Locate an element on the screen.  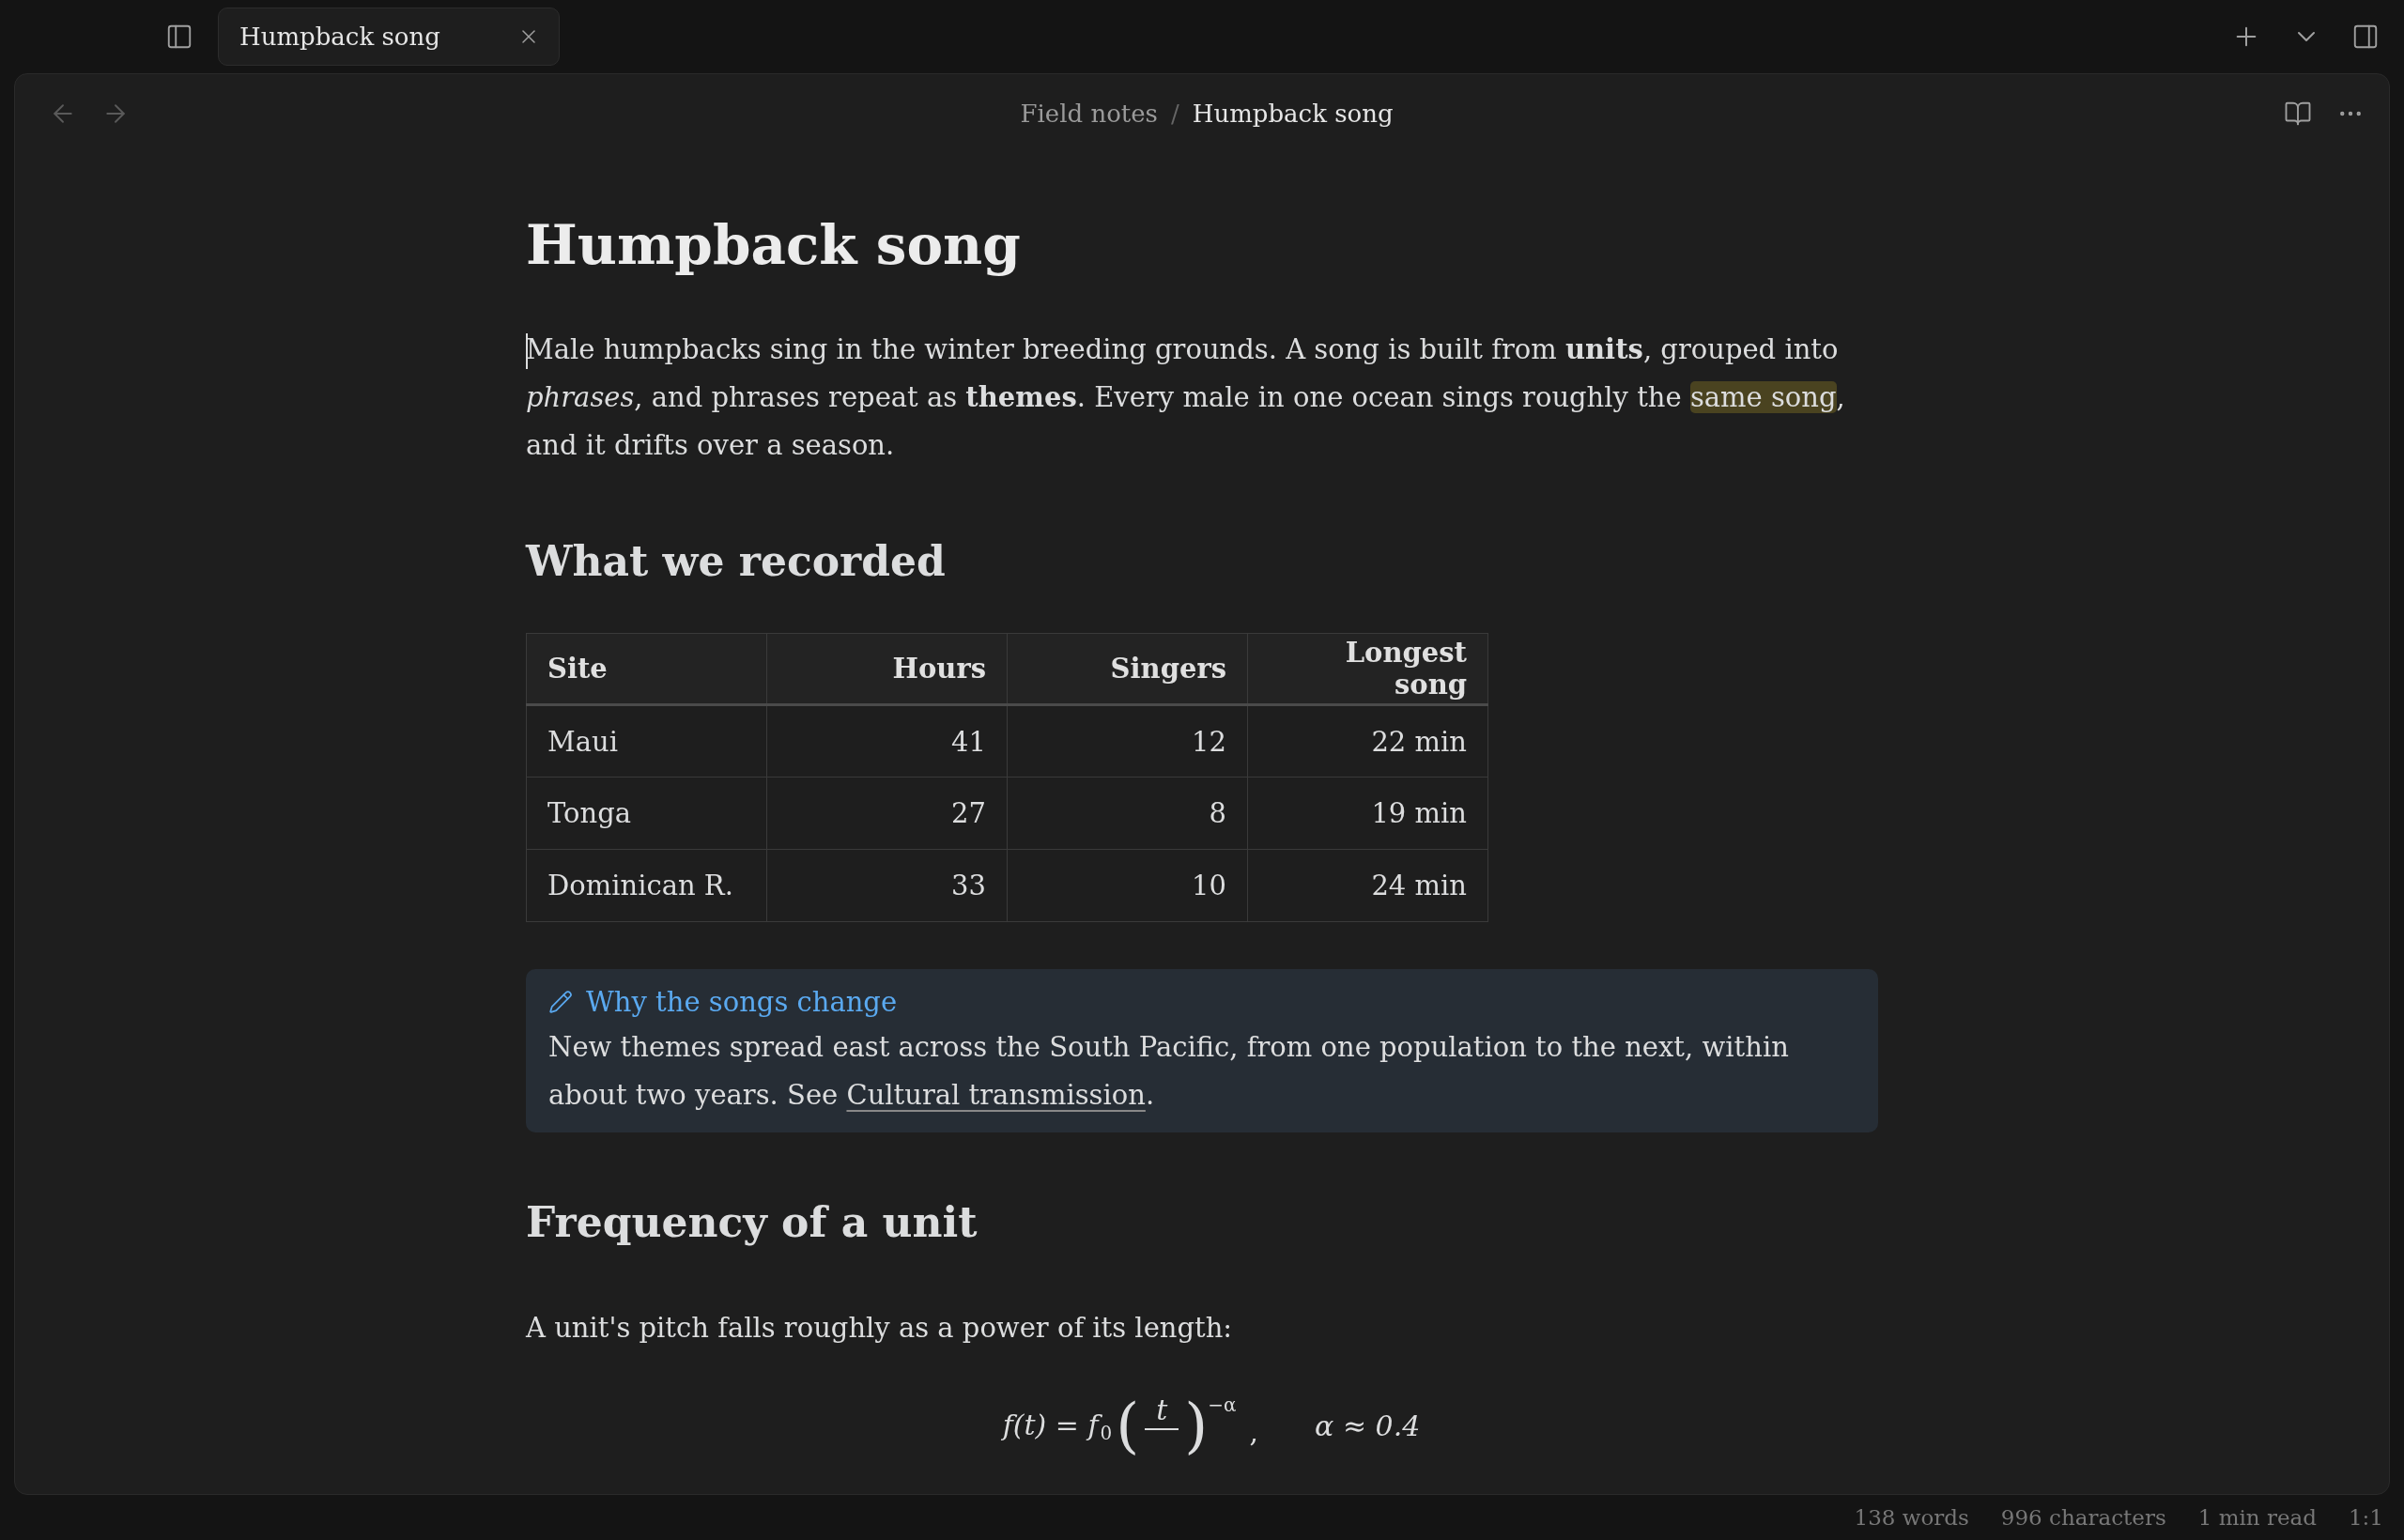
table-cell: 22 min is located at coordinates (1367, 741).